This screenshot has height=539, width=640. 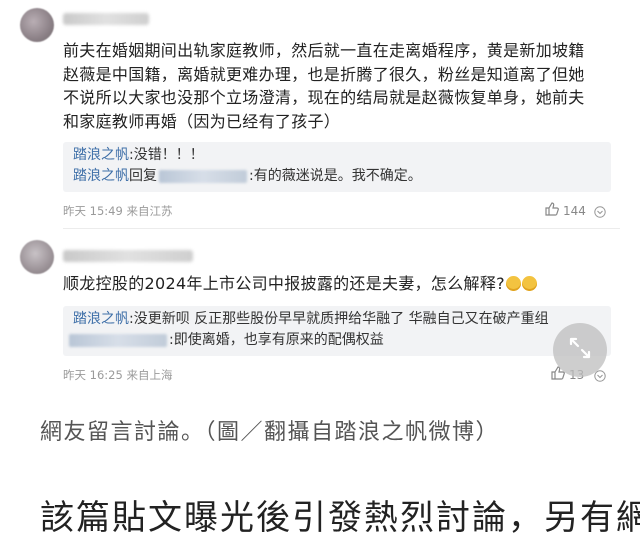 I want to click on thumbs-up-icon, so click(x=552, y=210).